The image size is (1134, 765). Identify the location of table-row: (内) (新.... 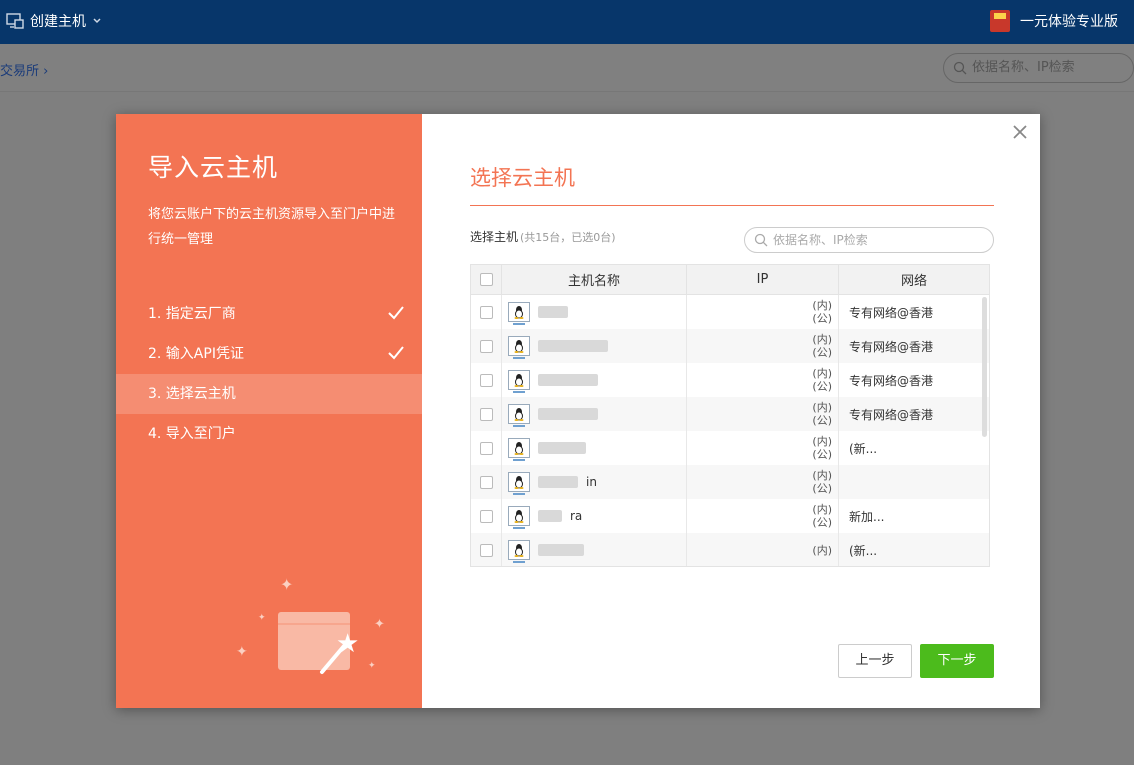
(730, 549).